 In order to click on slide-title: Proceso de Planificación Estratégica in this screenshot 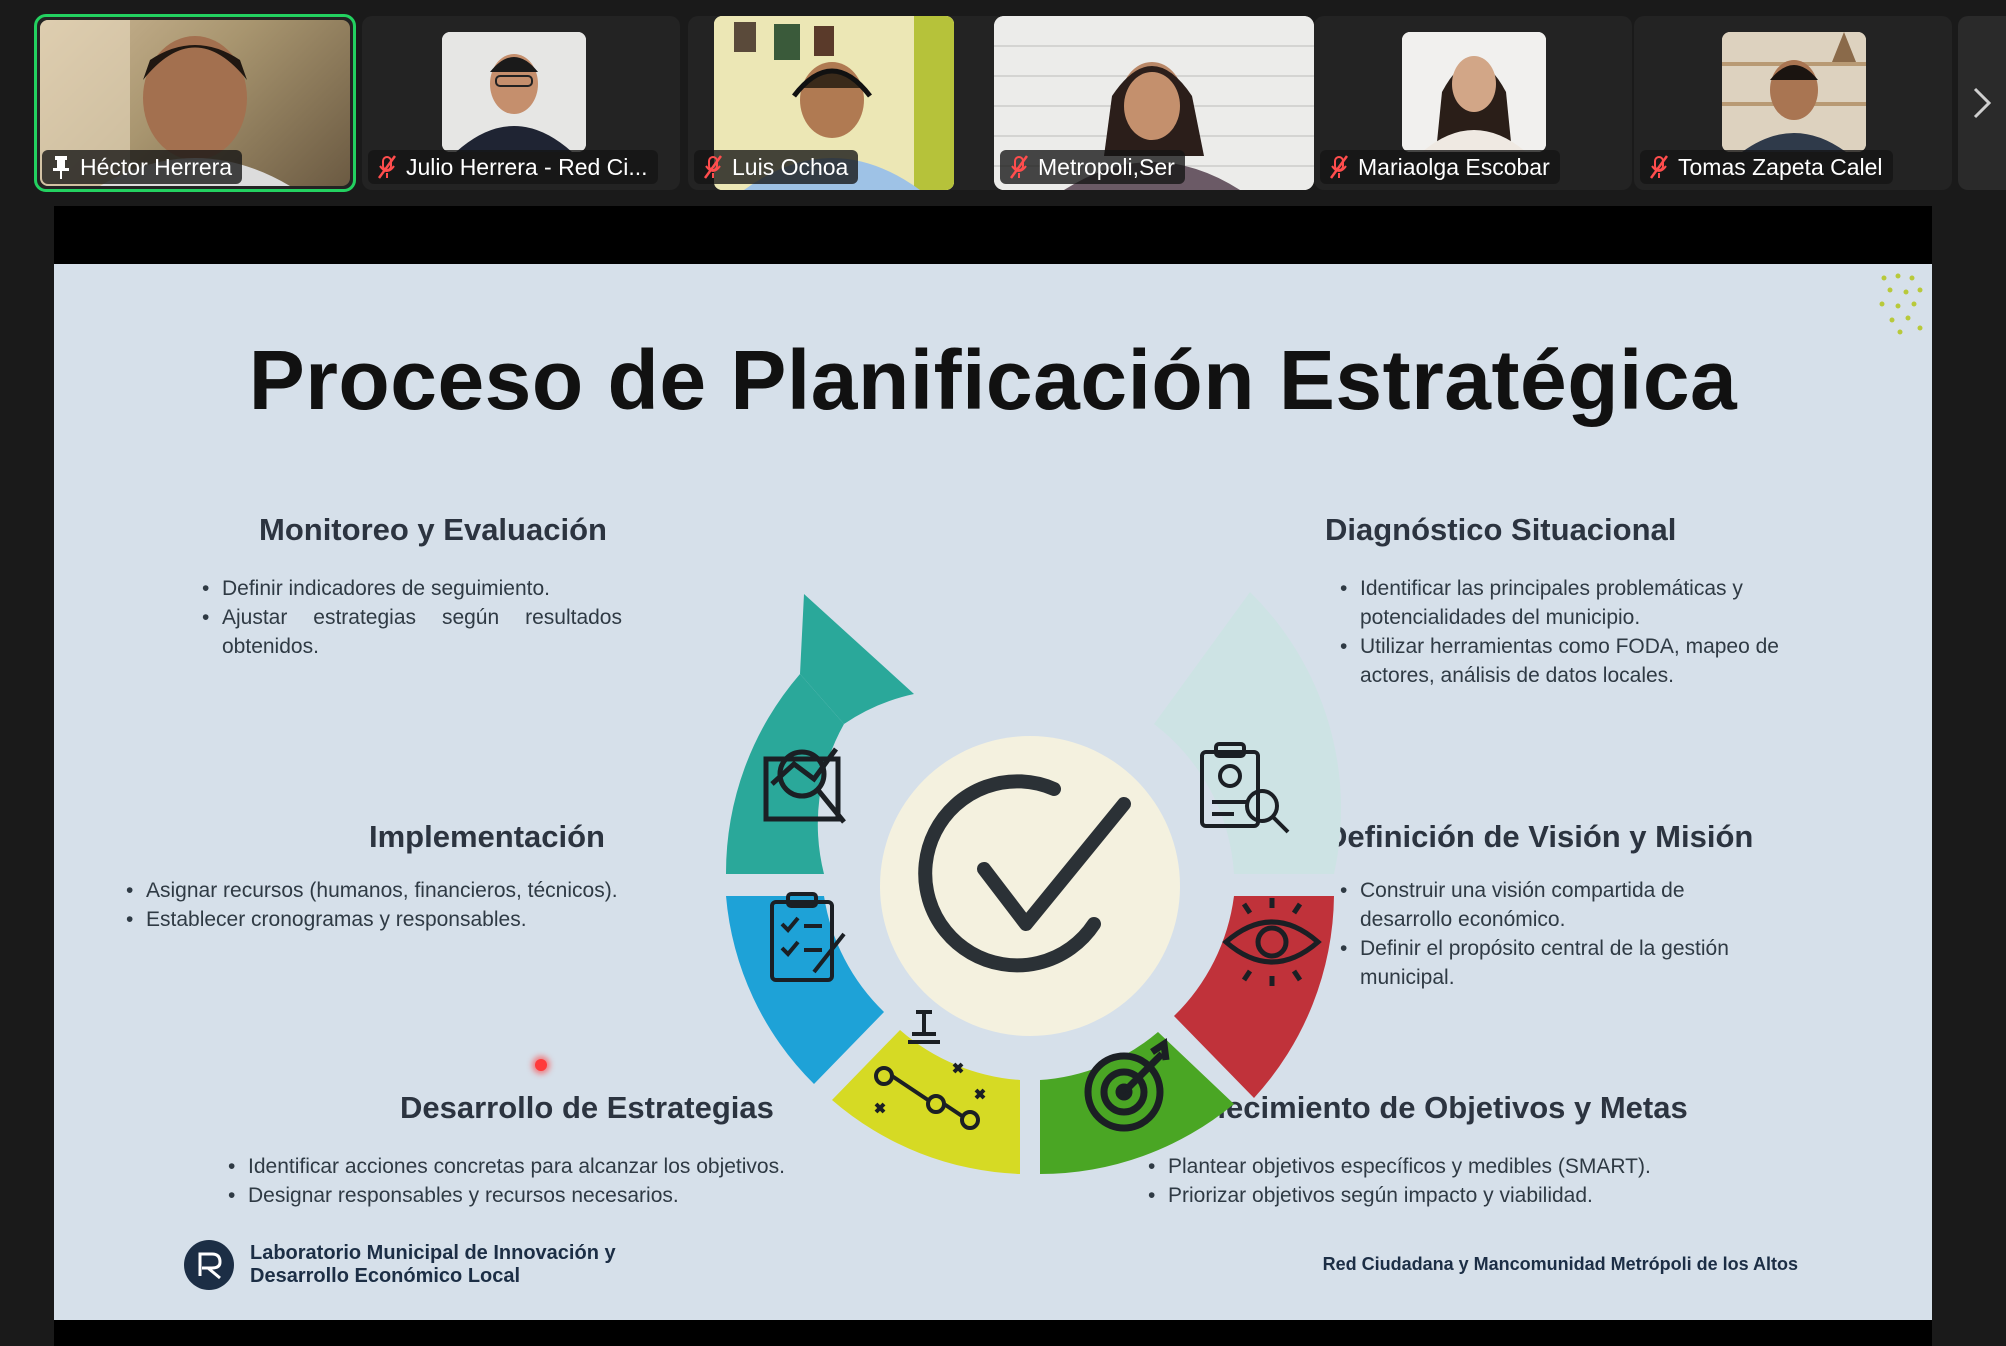, I will do `click(993, 380)`.